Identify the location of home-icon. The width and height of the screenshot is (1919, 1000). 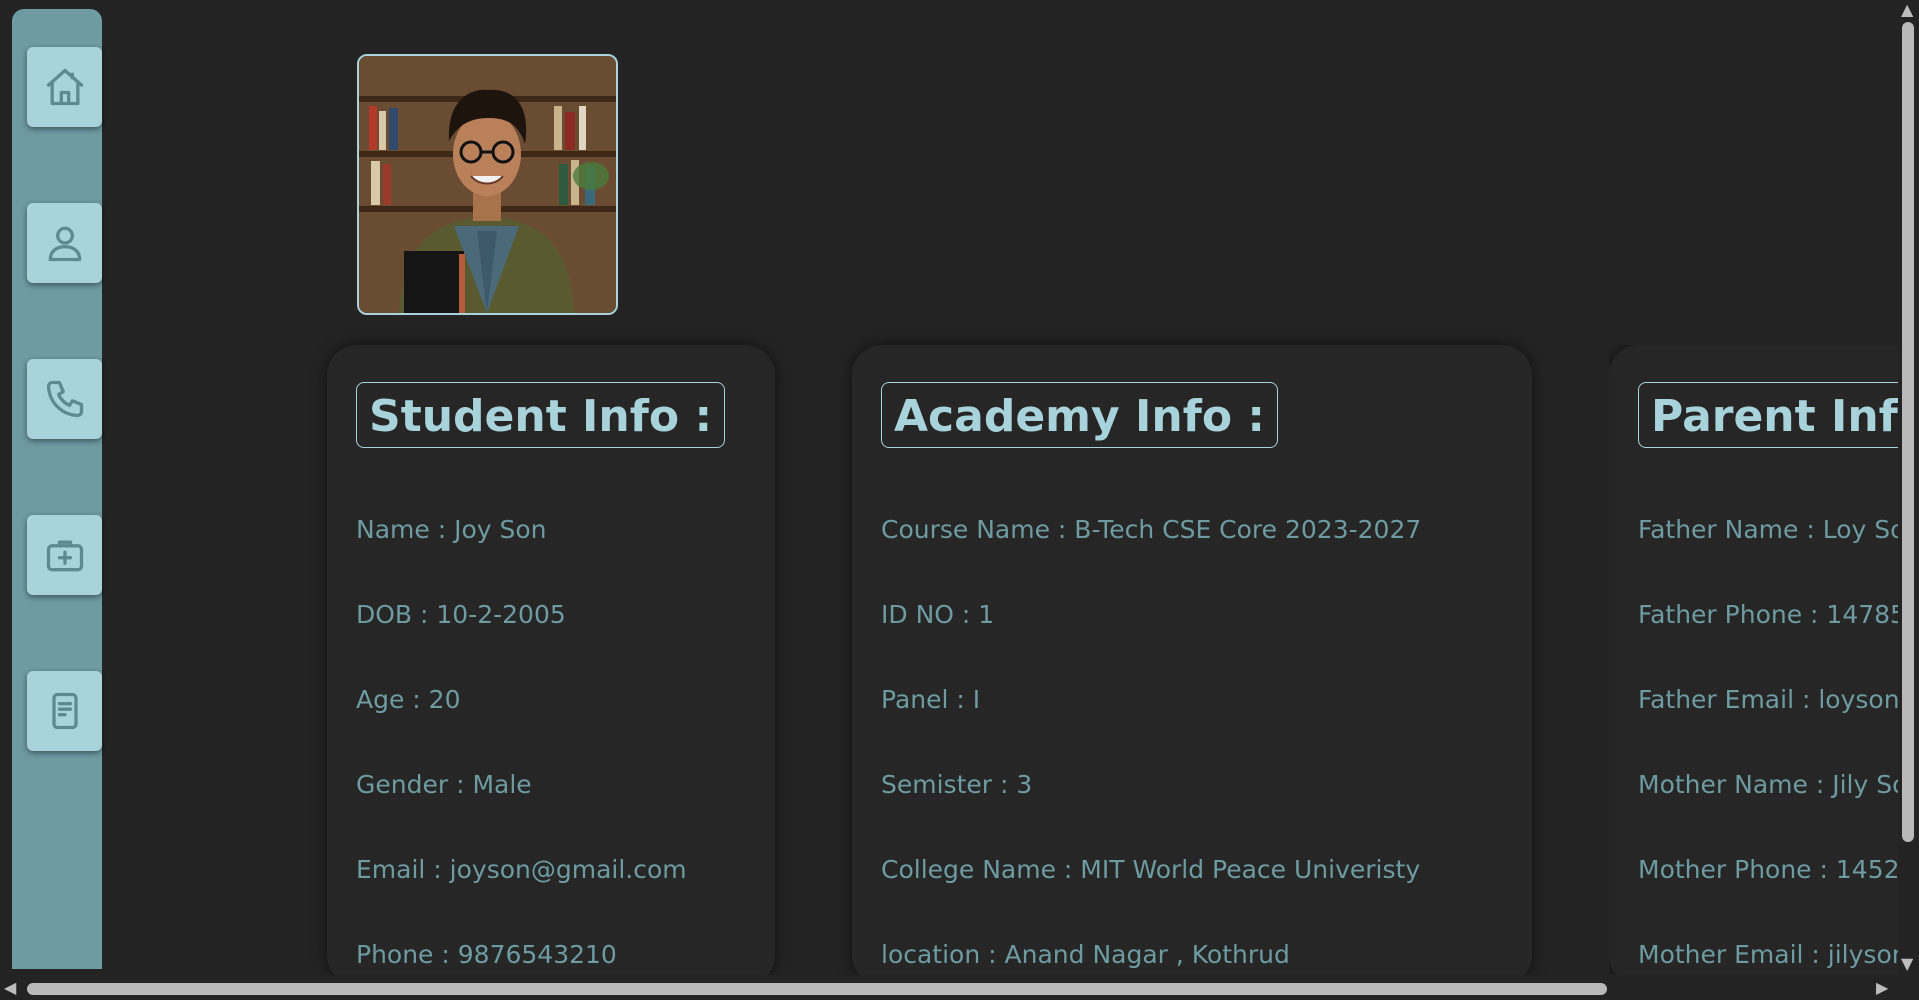
(64, 87).